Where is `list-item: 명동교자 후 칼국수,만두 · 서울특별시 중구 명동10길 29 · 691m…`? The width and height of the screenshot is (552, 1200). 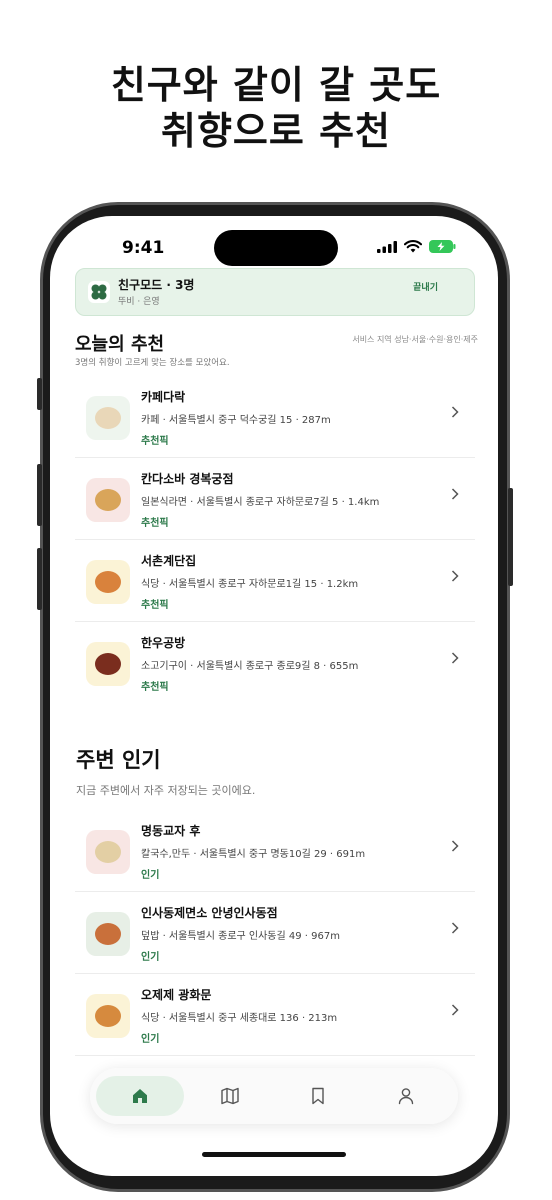 list-item: 명동교자 후 칼국수,만두 · 서울특별시 중구 명동10길 29 · 691m… is located at coordinates (275, 851).